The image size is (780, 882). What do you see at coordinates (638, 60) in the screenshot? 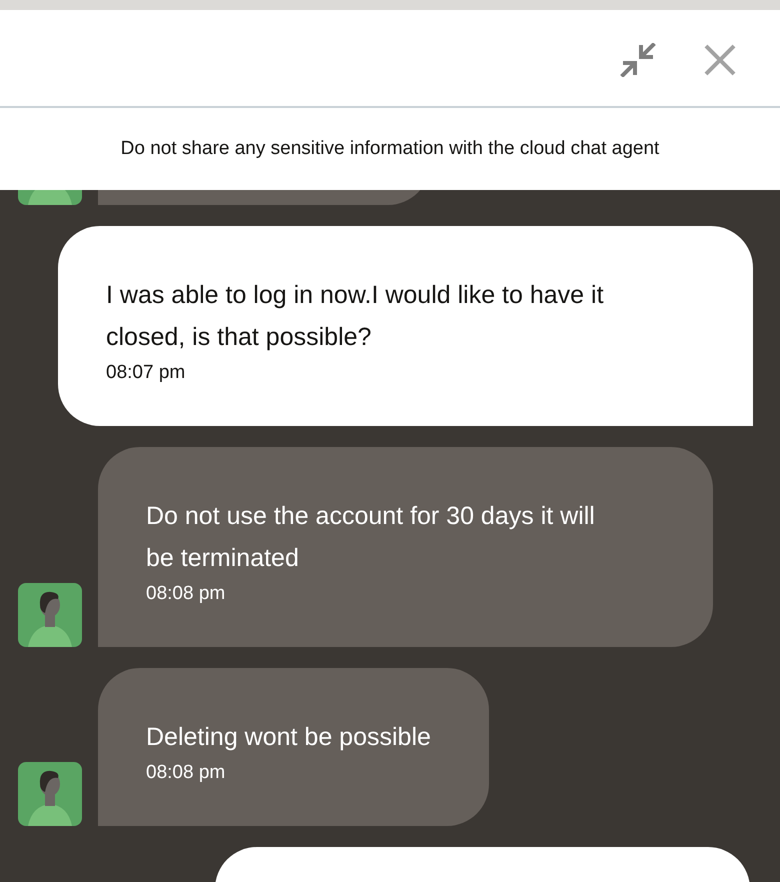
I see `minimize-icon` at bounding box center [638, 60].